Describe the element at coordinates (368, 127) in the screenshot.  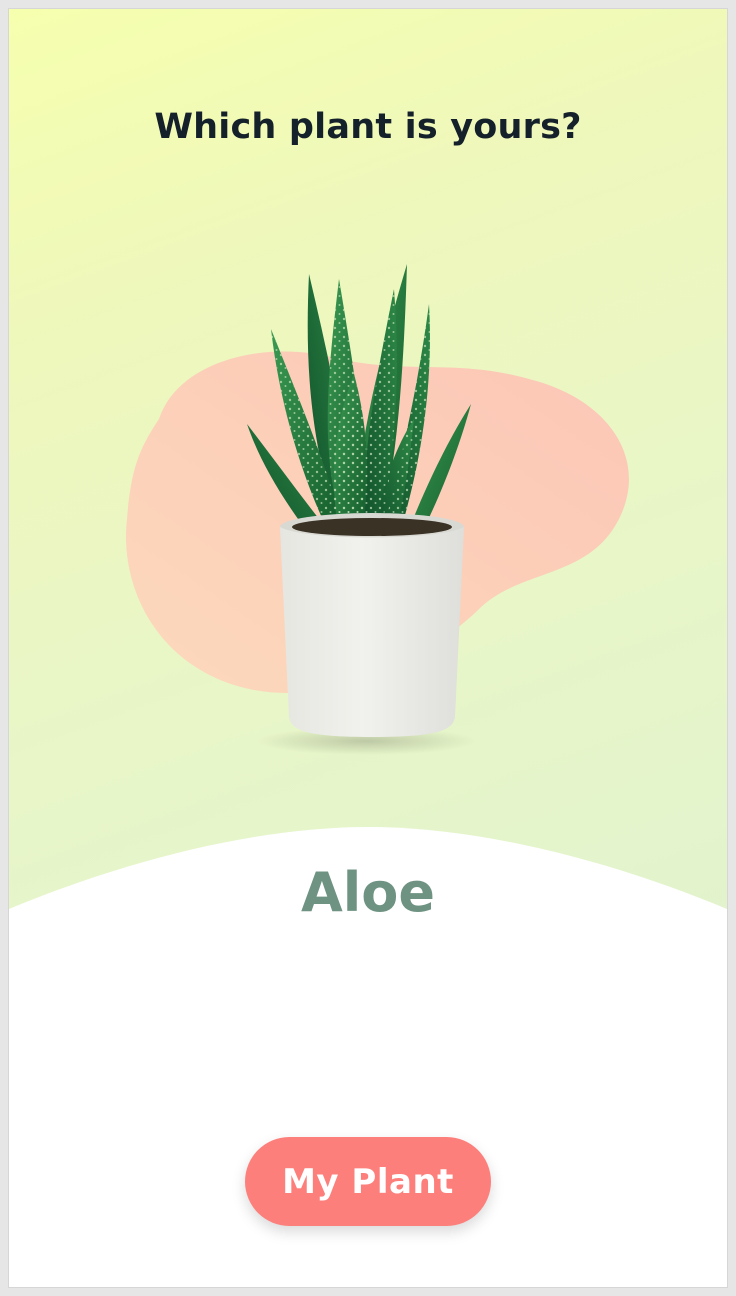
I see `page-title: Which plant is yours?` at that location.